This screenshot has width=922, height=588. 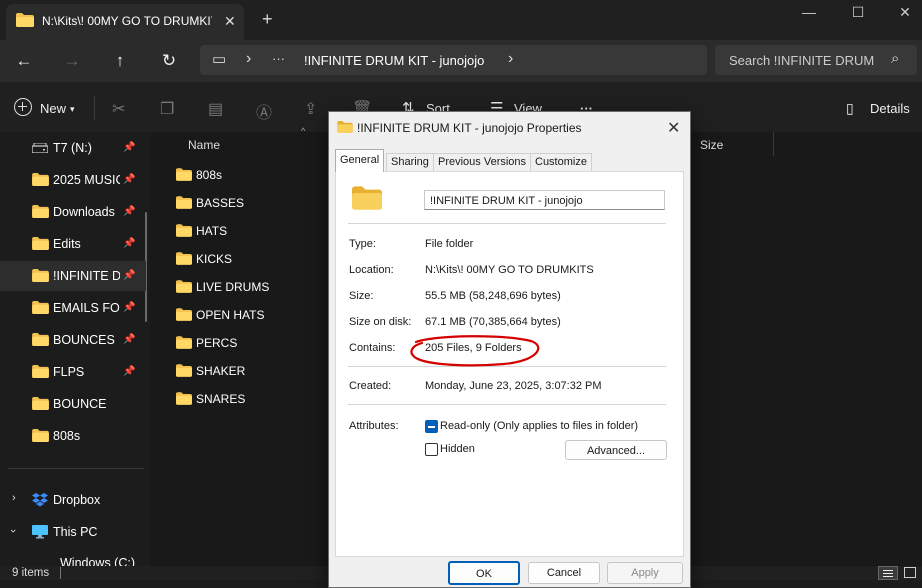 What do you see at coordinates (13, 531) in the screenshot?
I see `collapse-chevron-icon: ›` at bounding box center [13, 531].